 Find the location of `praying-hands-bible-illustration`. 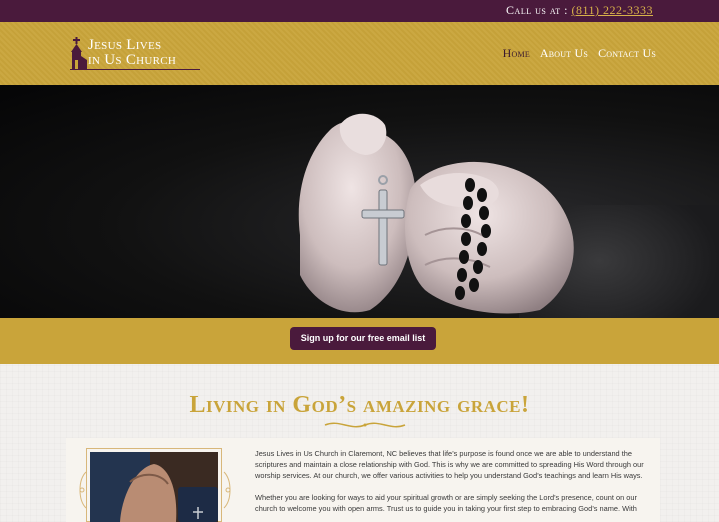

praying-hands-bible-illustration is located at coordinates (154, 487).